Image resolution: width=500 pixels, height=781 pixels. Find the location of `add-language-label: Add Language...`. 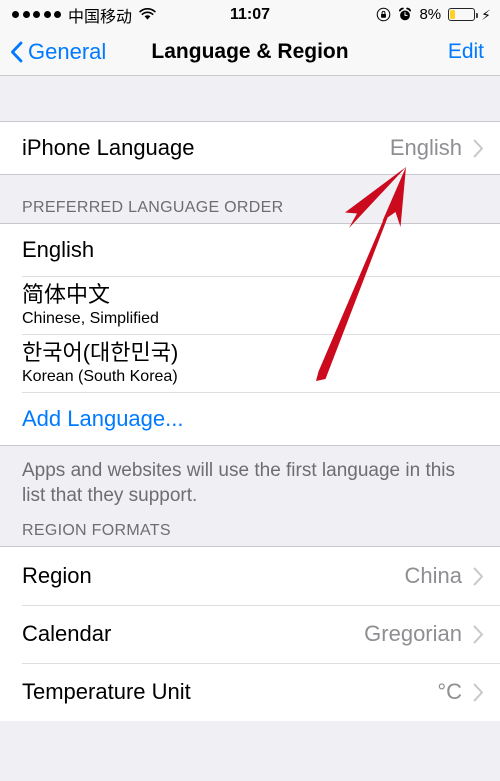

add-language-label: Add Language... is located at coordinates (103, 418).